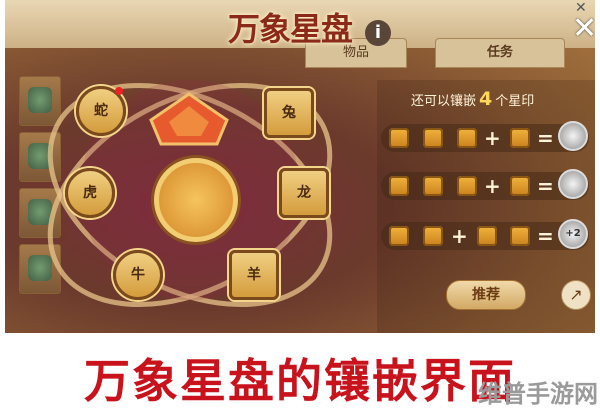 This screenshot has width=600, height=414. I want to click on node-label: 龙, so click(304, 193).